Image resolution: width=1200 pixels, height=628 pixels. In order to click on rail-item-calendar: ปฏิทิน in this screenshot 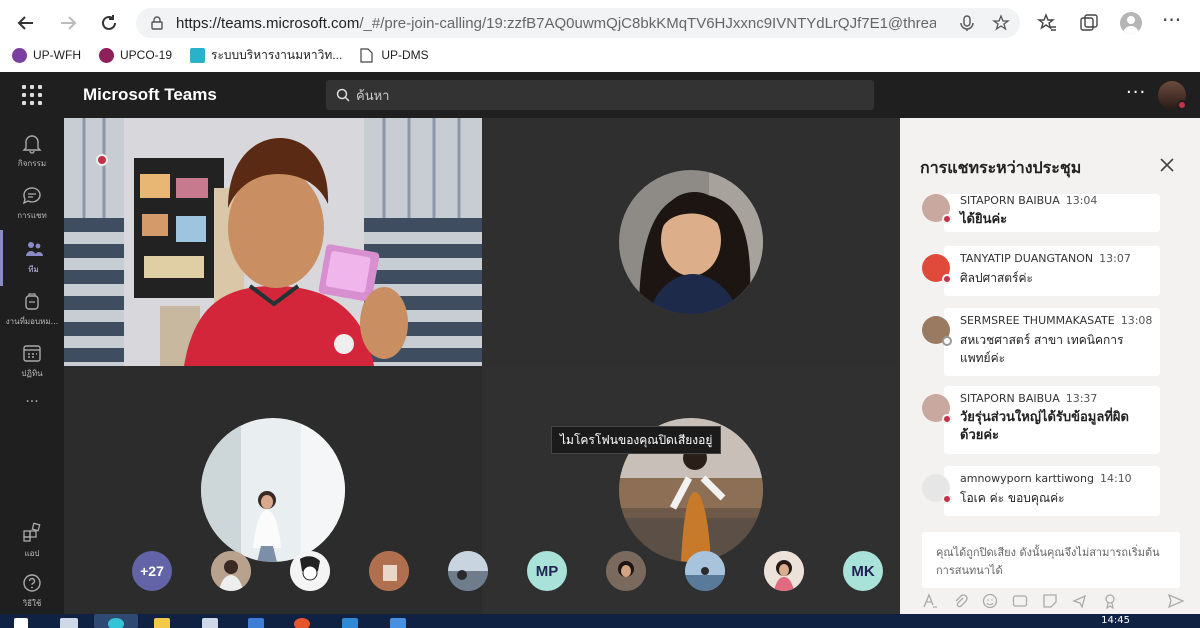, I will do `click(32, 362)`.